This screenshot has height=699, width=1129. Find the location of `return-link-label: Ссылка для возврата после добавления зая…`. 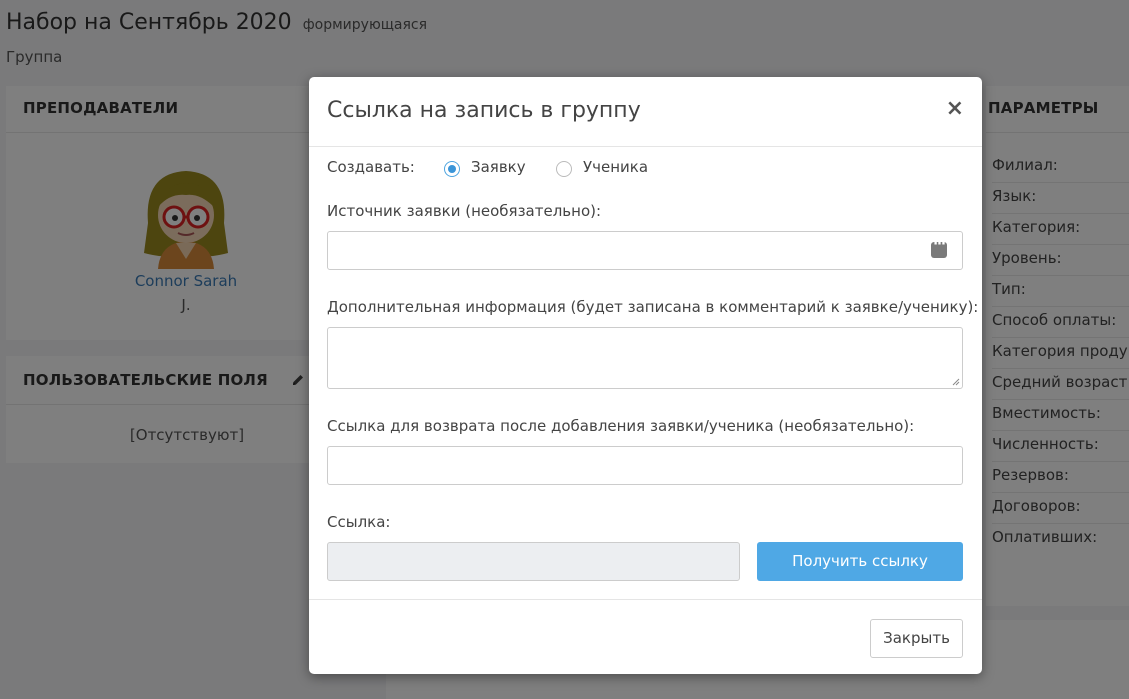

return-link-label: Ссылка для возврата после добавления зая… is located at coordinates (621, 426).